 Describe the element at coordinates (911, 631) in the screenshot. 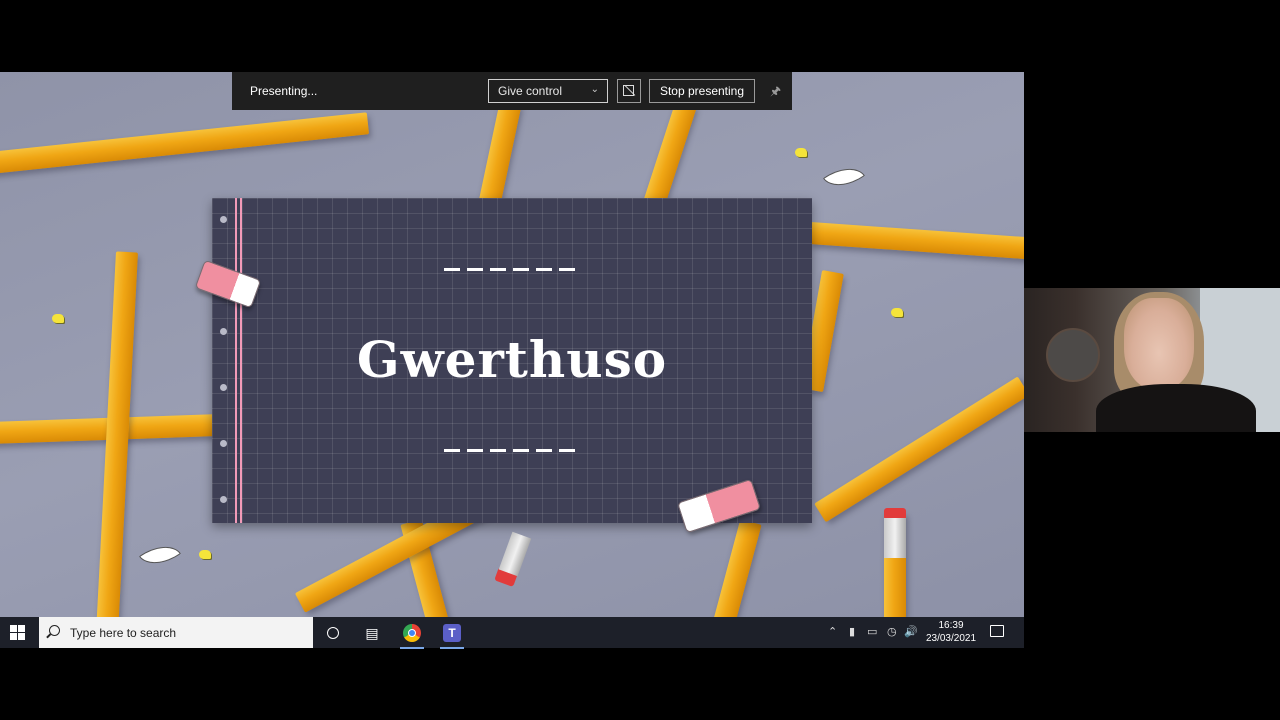

I see `volume-icon: 🔊` at that location.